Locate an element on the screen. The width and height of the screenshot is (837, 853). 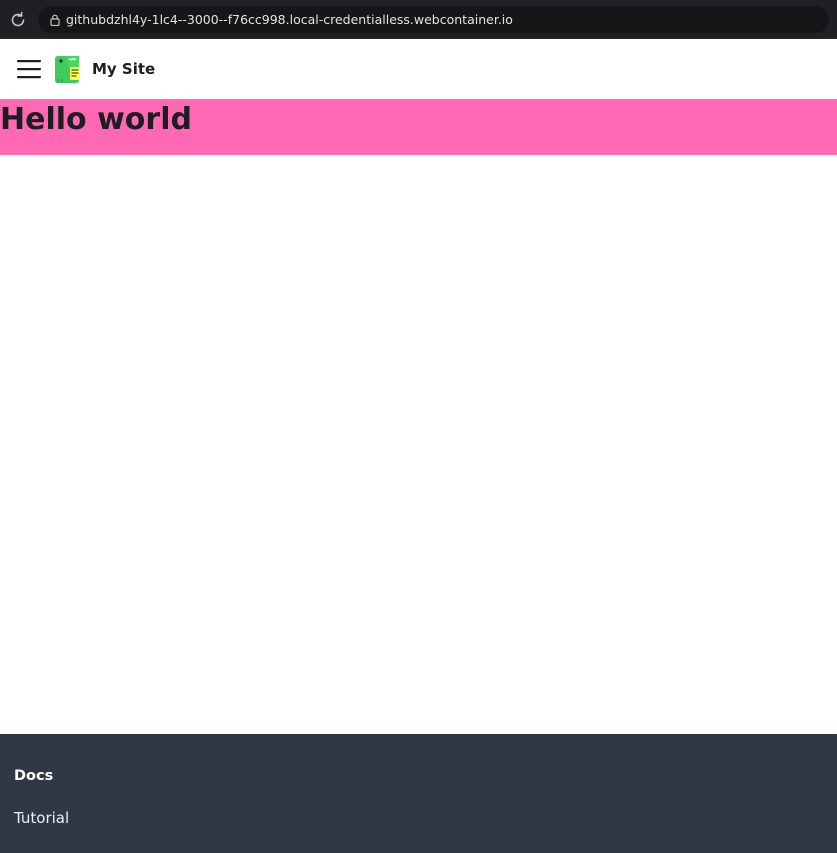
page-title: Hello world is located at coordinates (96, 119).